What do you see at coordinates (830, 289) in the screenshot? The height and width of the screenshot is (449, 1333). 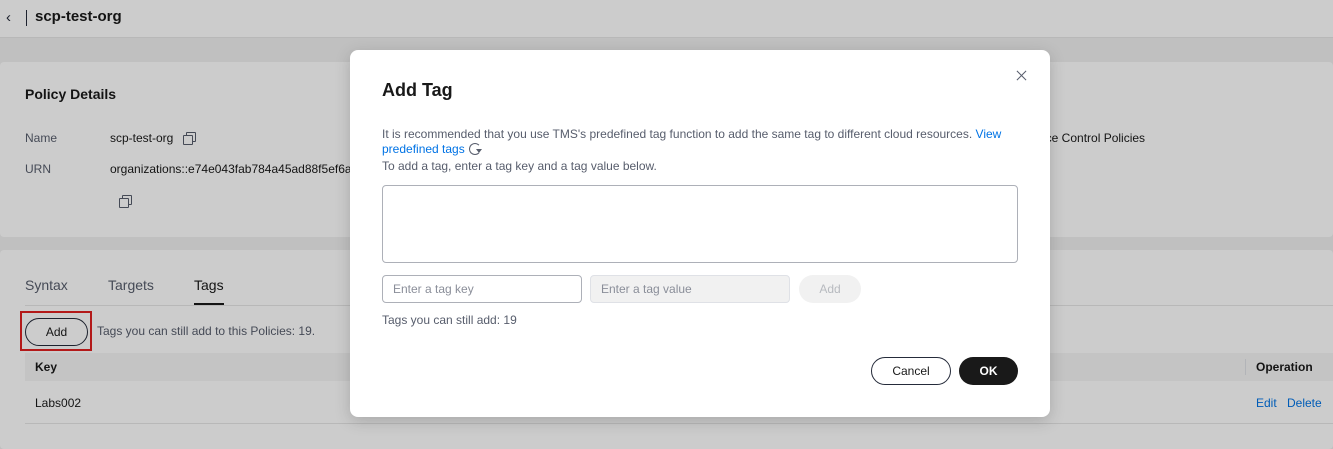 I see `add-button-disabled: Add` at bounding box center [830, 289].